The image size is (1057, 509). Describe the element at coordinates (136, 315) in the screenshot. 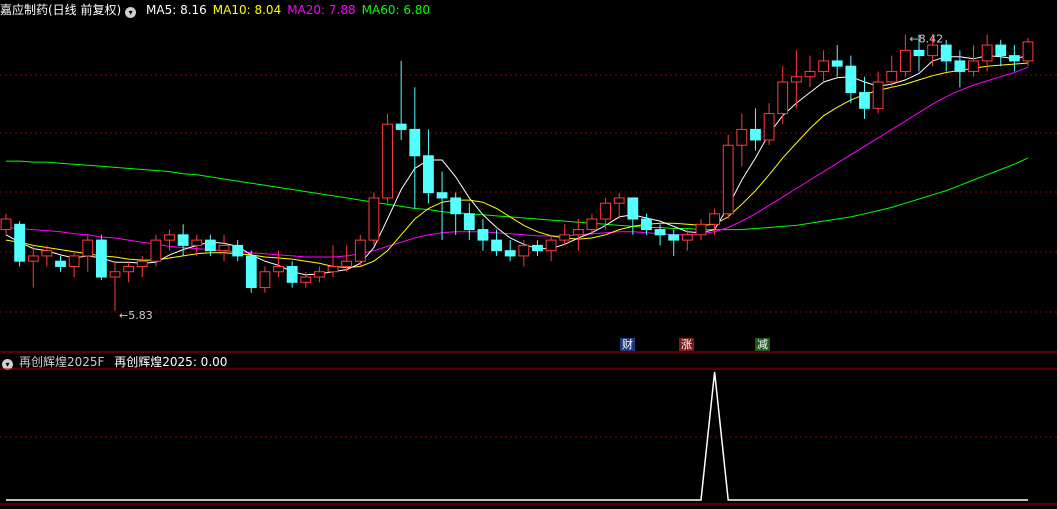

I see `low-price-label: ←5.83` at that location.